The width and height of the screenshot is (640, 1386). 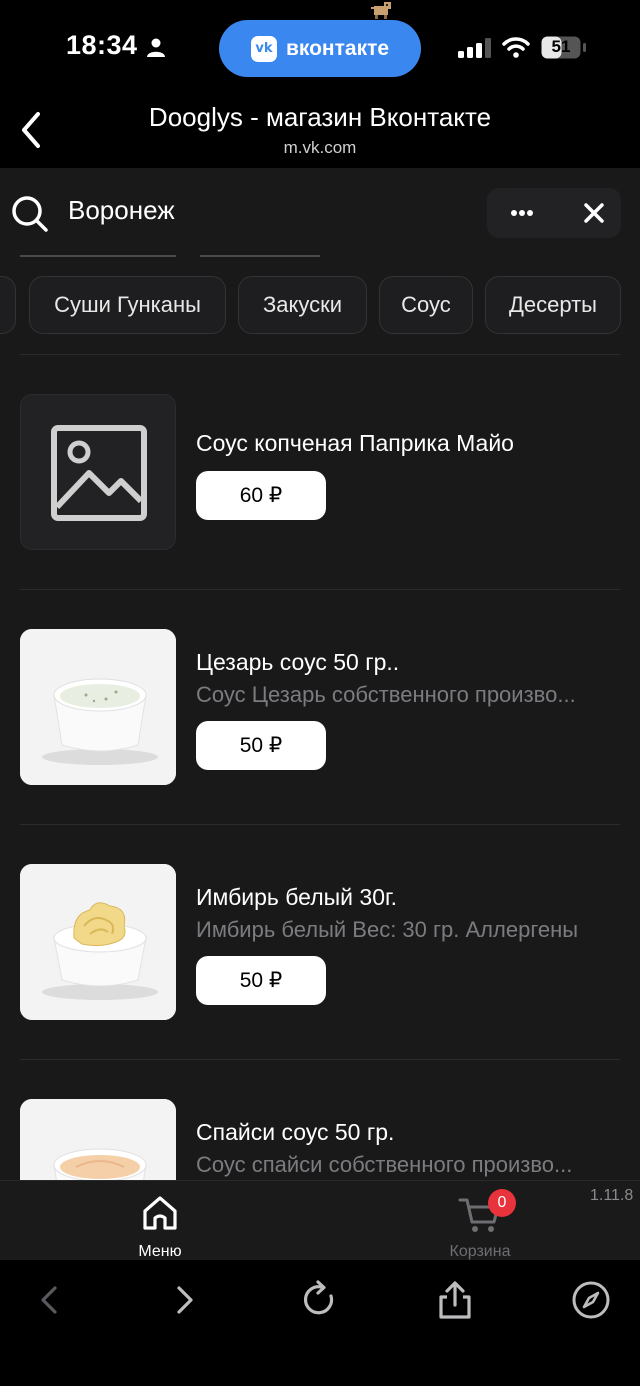 I want to click on product-name: Цезарь соус 50 гр.., so click(x=298, y=662).